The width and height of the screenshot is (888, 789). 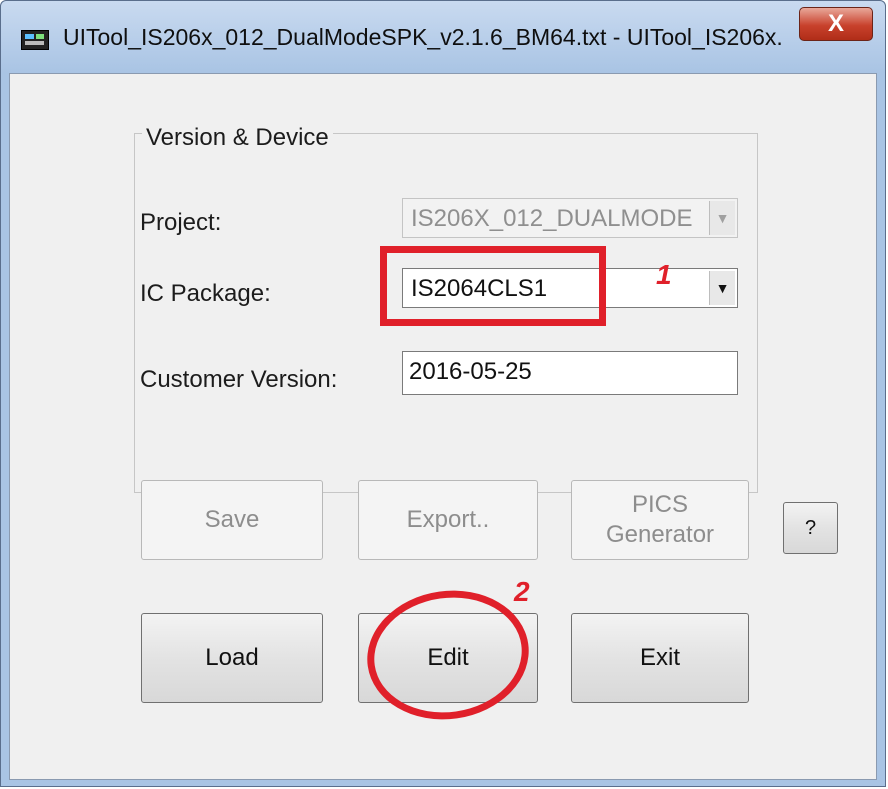 I want to click on close-button: X, so click(x=836, y=24).